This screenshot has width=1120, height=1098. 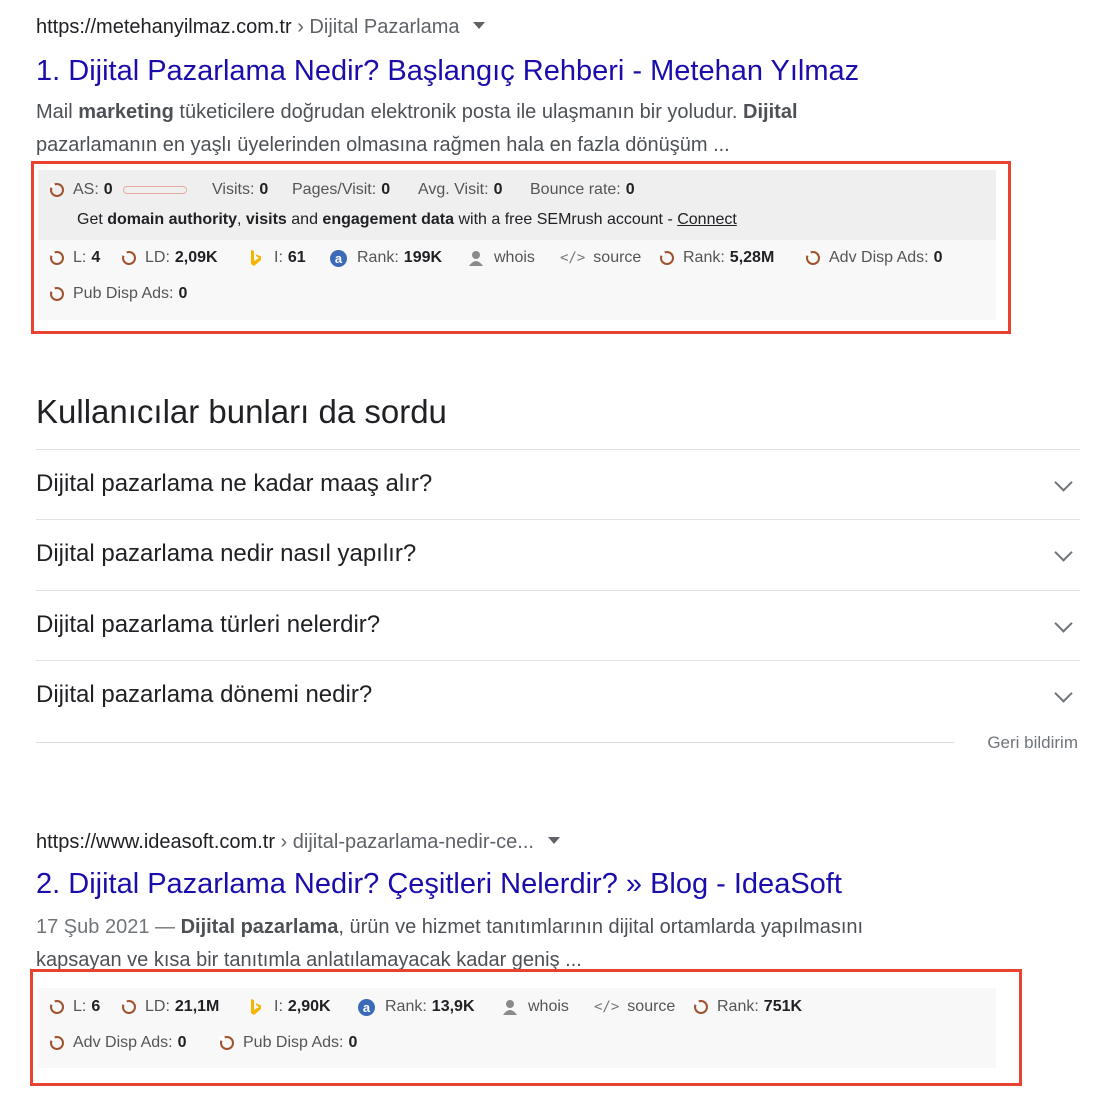 What do you see at coordinates (154, 190) in the screenshot?
I see `as-progress-bar` at bounding box center [154, 190].